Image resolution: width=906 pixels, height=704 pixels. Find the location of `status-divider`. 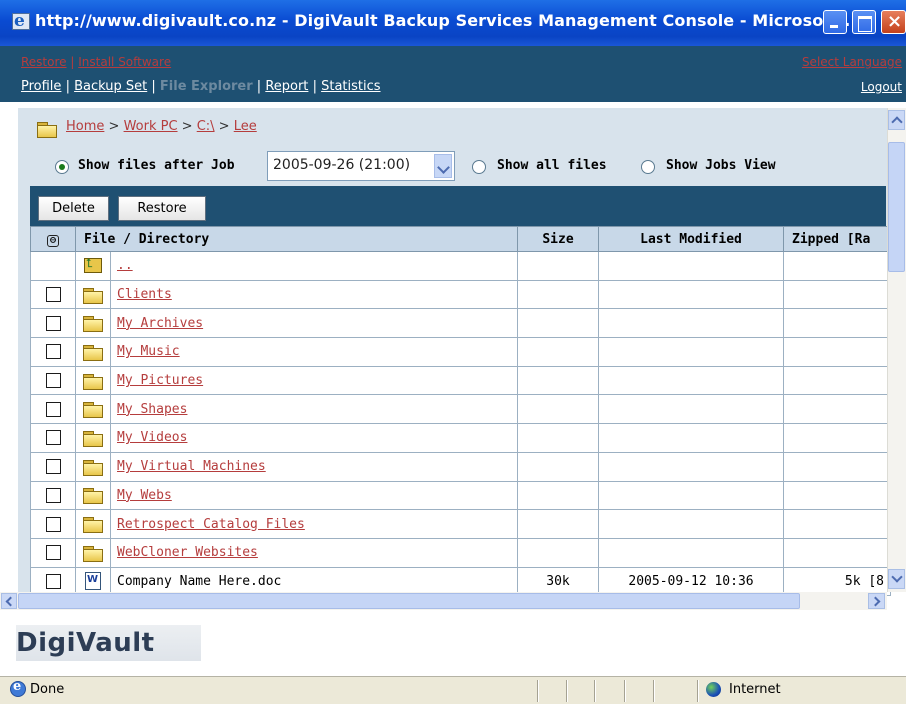

status-divider is located at coordinates (567, 691).